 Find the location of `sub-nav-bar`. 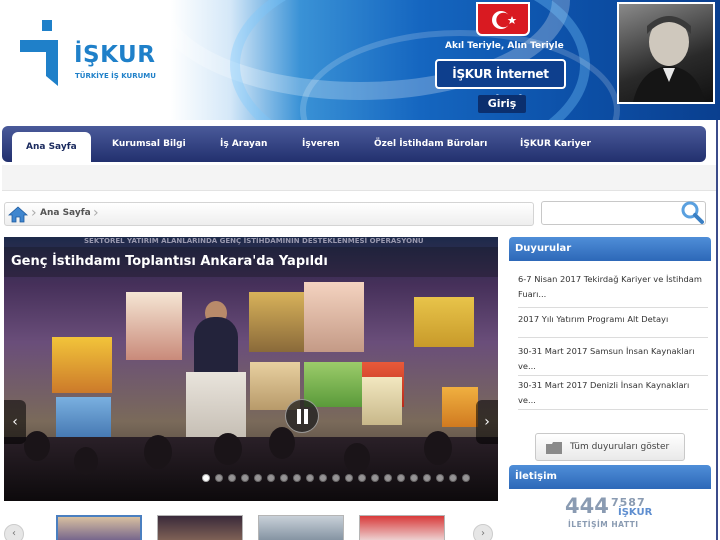

sub-nav-bar is located at coordinates (359, 178).